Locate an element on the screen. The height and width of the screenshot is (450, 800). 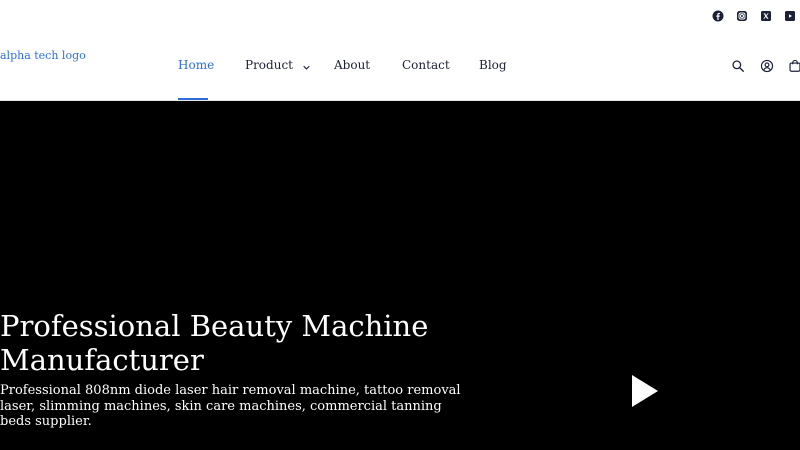
nav-product-label: Product is located at coordinates (269, 65).